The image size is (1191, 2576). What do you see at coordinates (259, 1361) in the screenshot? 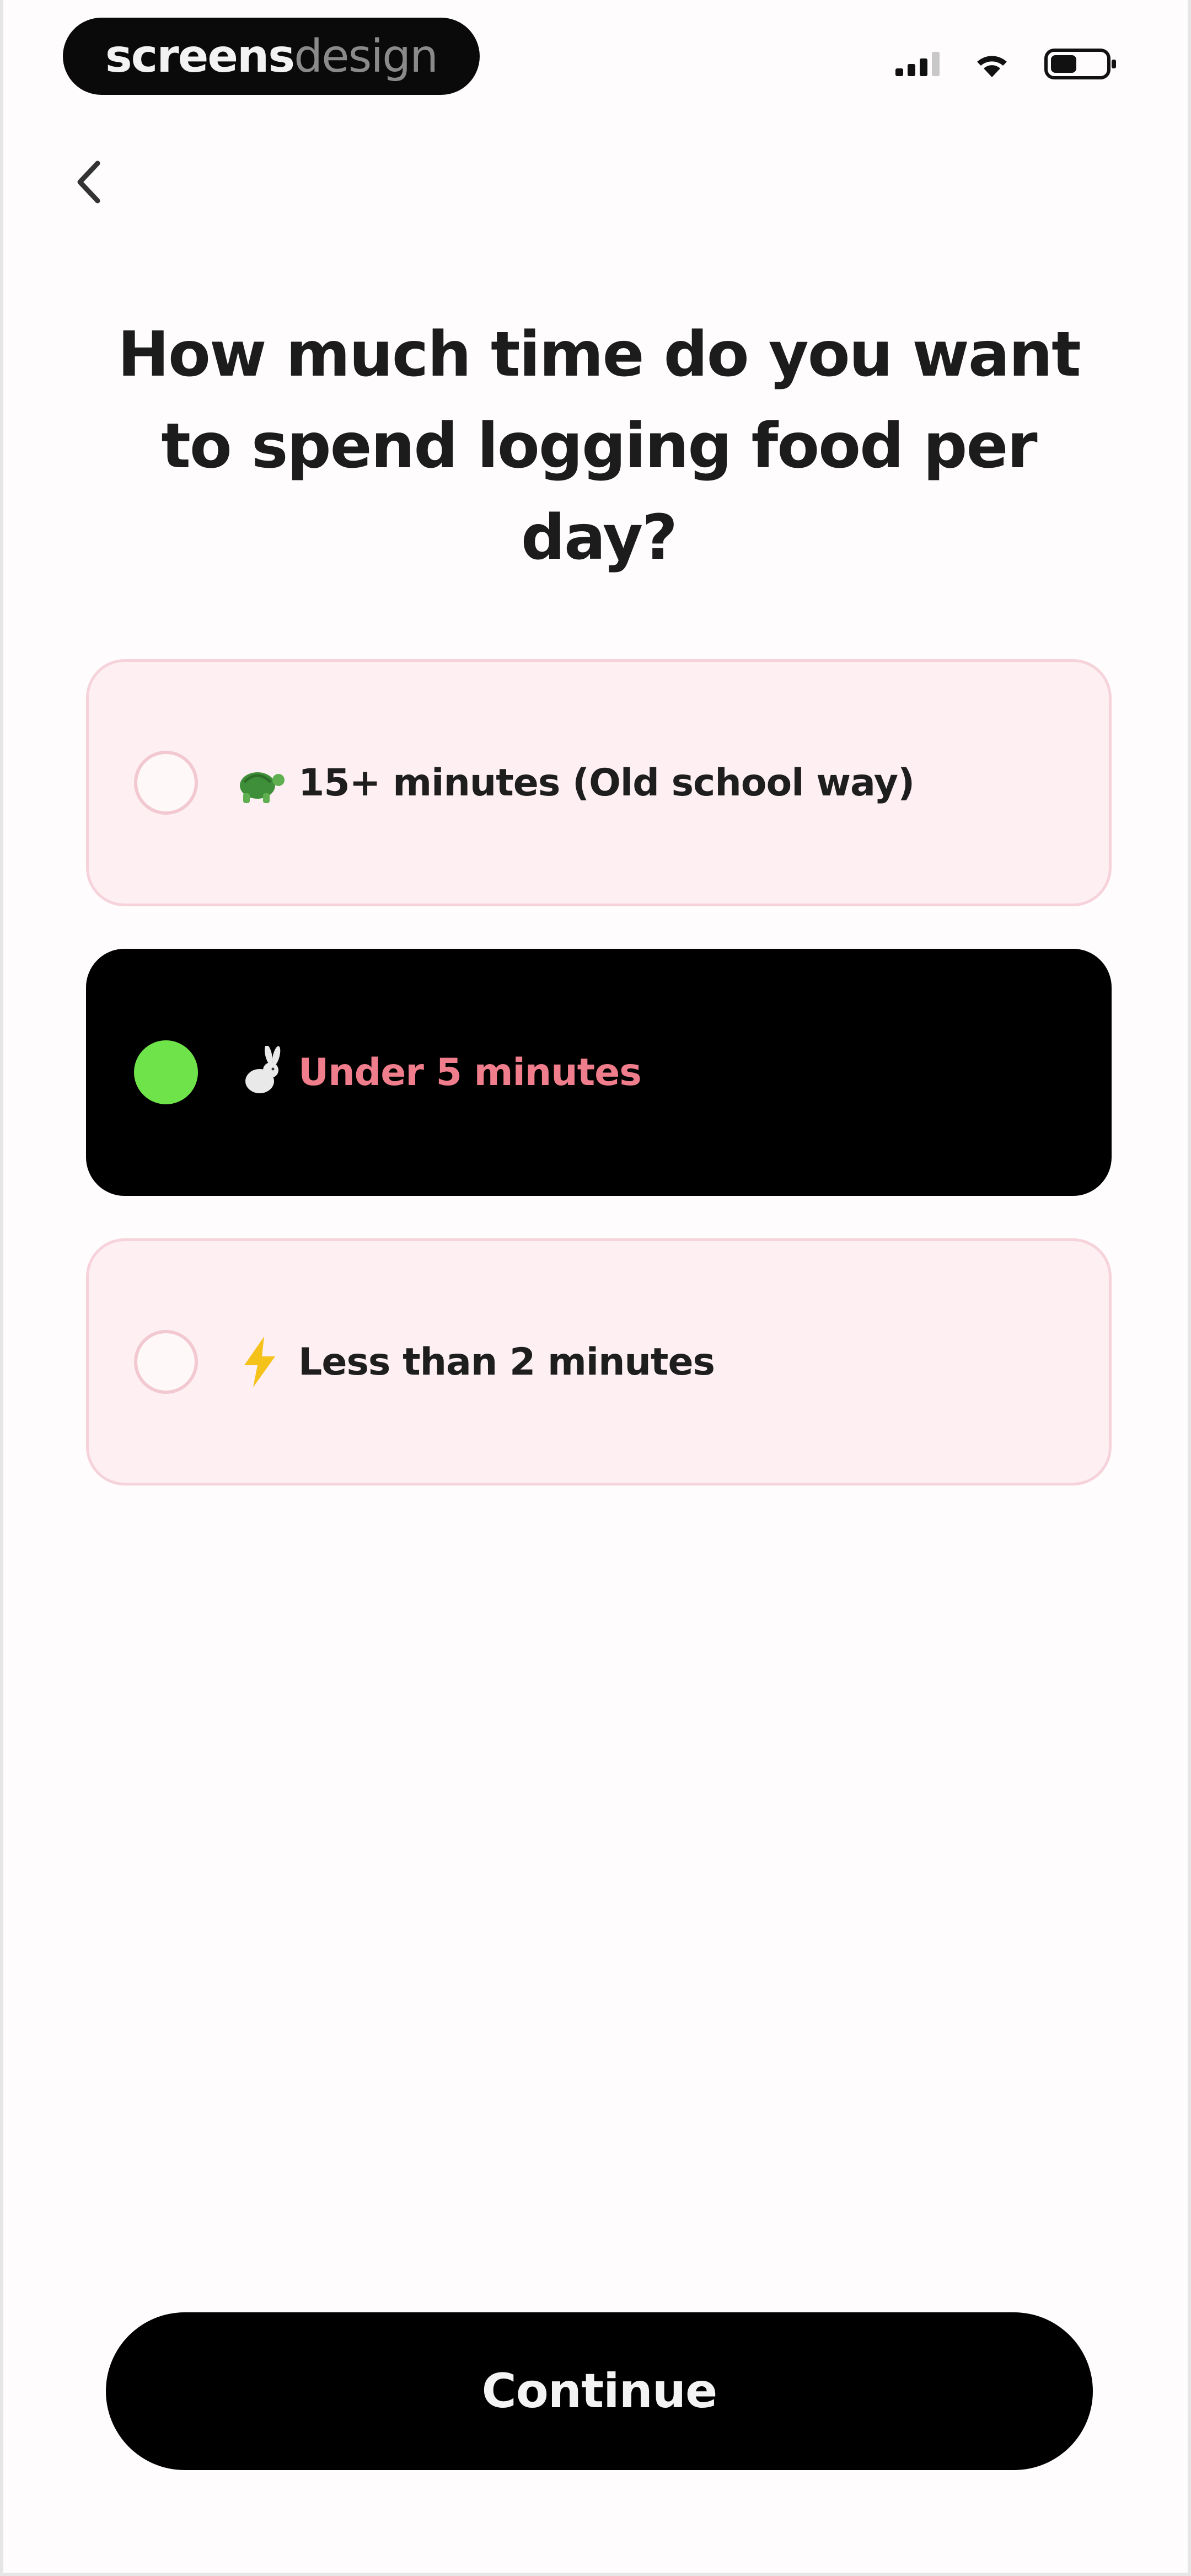
I see `lightning-icon` at bounding box center [259, 1361].